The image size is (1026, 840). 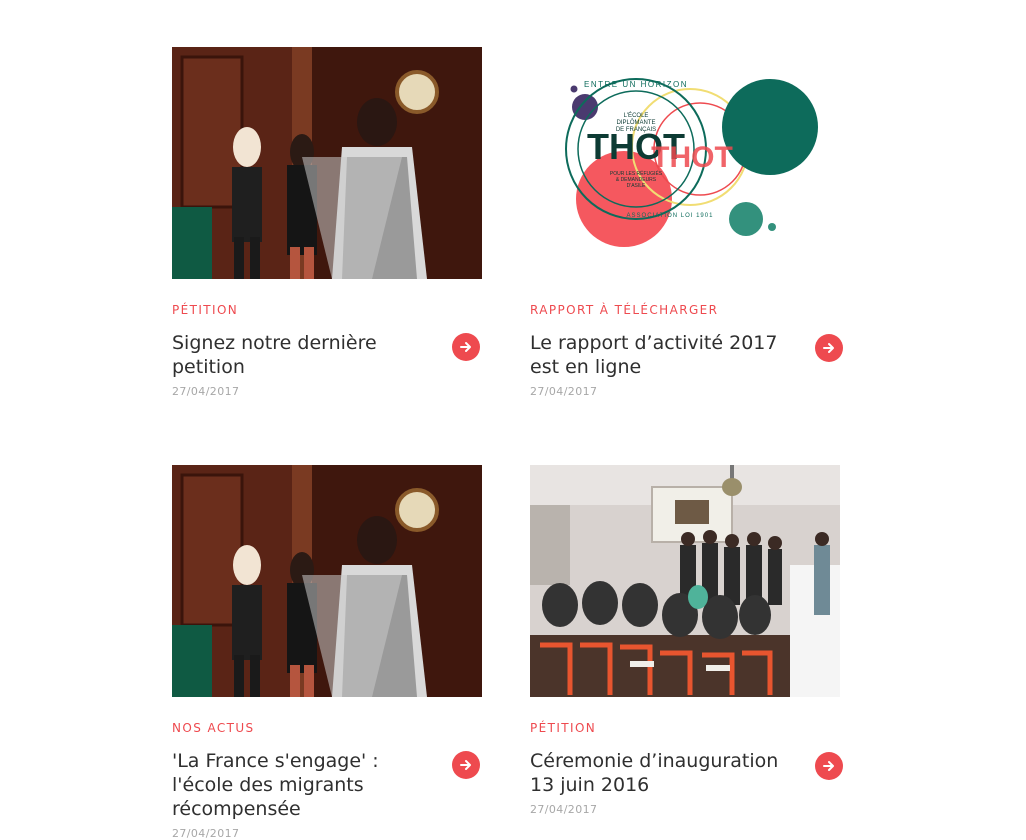 What do you see at coordinates (635, 122) in the screenshot?
I see `logo-inner-line: DIPLÔMANTE` at bounding box center [635, 122].